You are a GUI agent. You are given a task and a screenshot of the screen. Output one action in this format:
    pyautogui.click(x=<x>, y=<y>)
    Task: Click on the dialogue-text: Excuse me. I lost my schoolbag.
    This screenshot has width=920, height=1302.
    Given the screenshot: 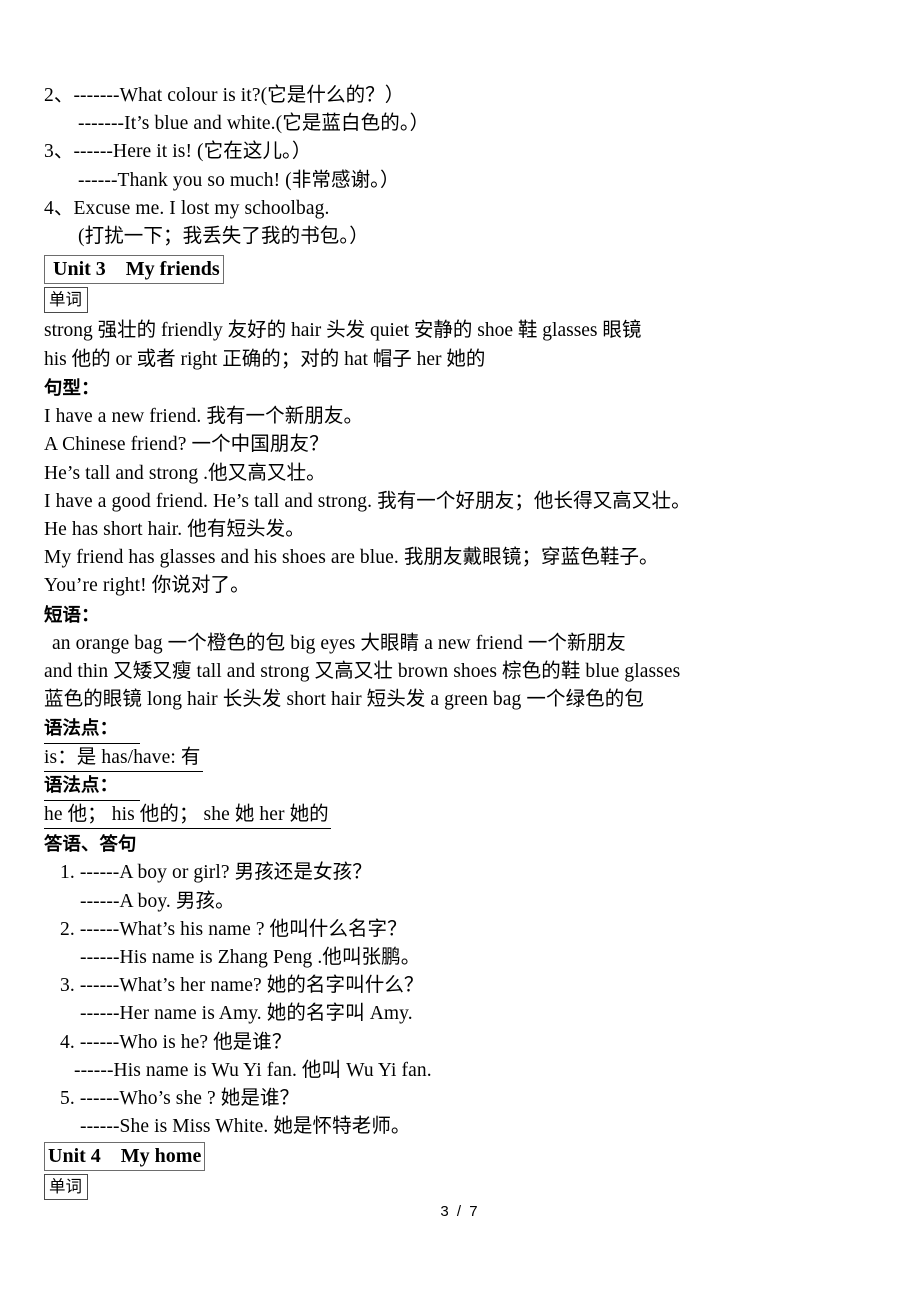 What is the action you would take?
    pyautogui.click(x=201, y=208)
    